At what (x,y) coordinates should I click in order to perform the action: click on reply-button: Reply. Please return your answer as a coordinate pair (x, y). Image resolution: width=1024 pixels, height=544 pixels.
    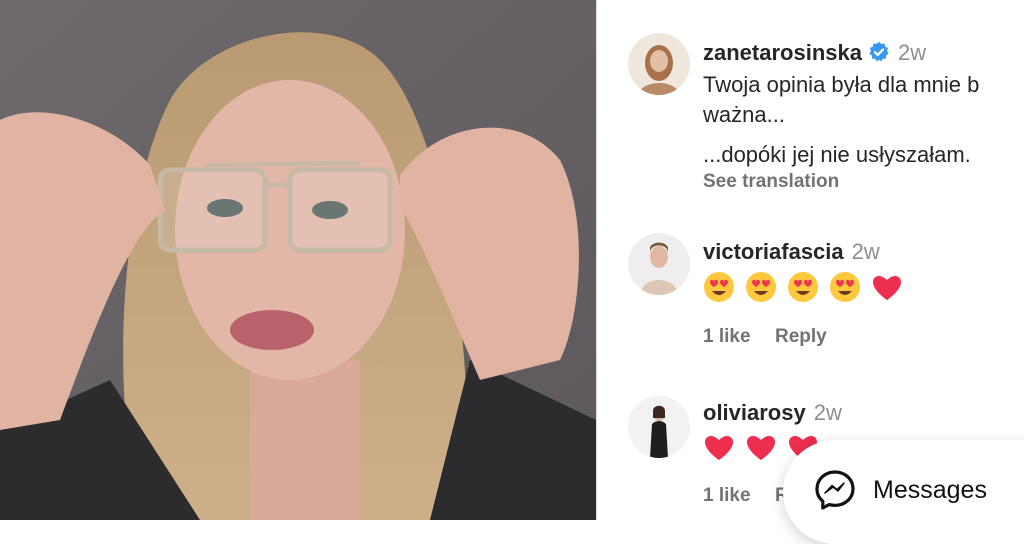
    Looking at the image, I should click on (801, 337).